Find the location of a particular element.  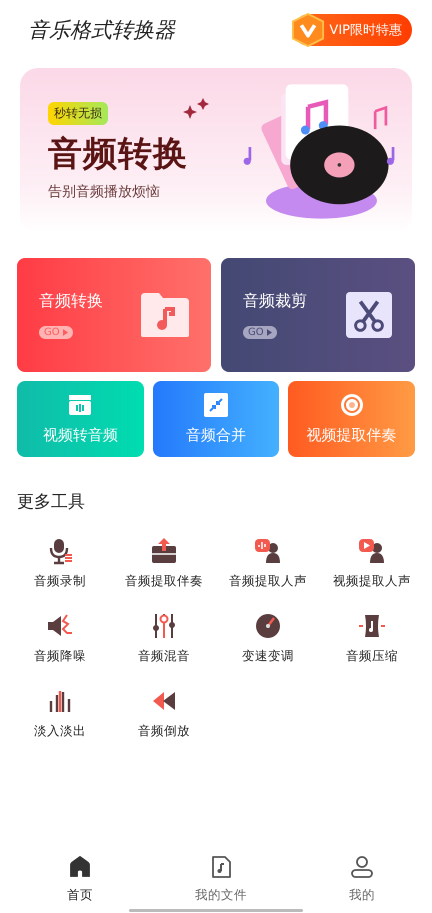

app-title: 音乐格式转换器 is located at coordinates (101, 30).